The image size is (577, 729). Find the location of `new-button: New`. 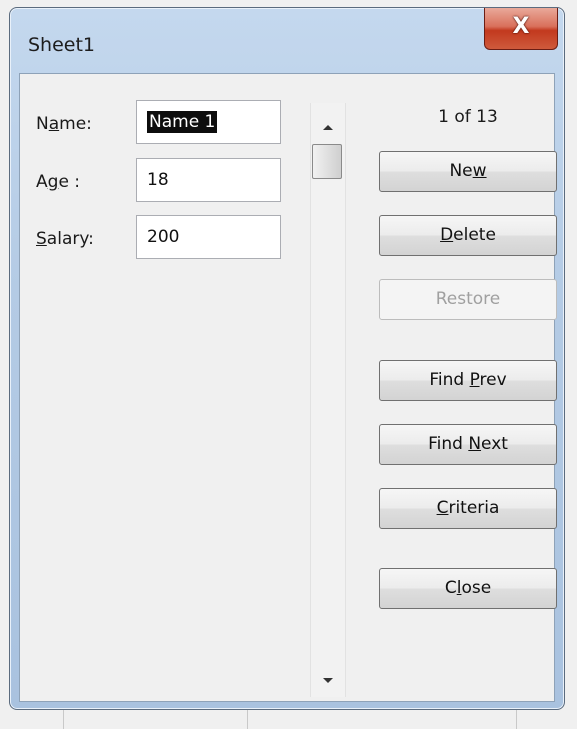

new-button: New is located at coordinates (468, 171).